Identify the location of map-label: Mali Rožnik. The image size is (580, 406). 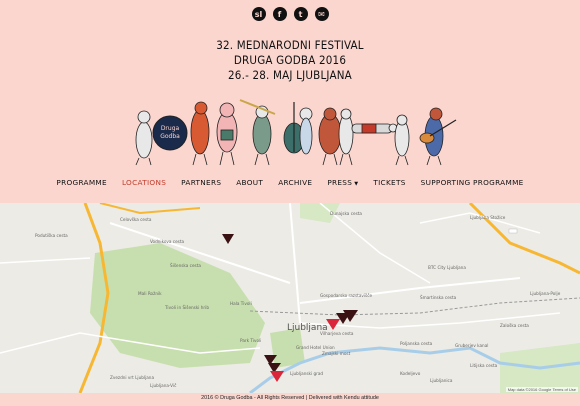
(150, 293).